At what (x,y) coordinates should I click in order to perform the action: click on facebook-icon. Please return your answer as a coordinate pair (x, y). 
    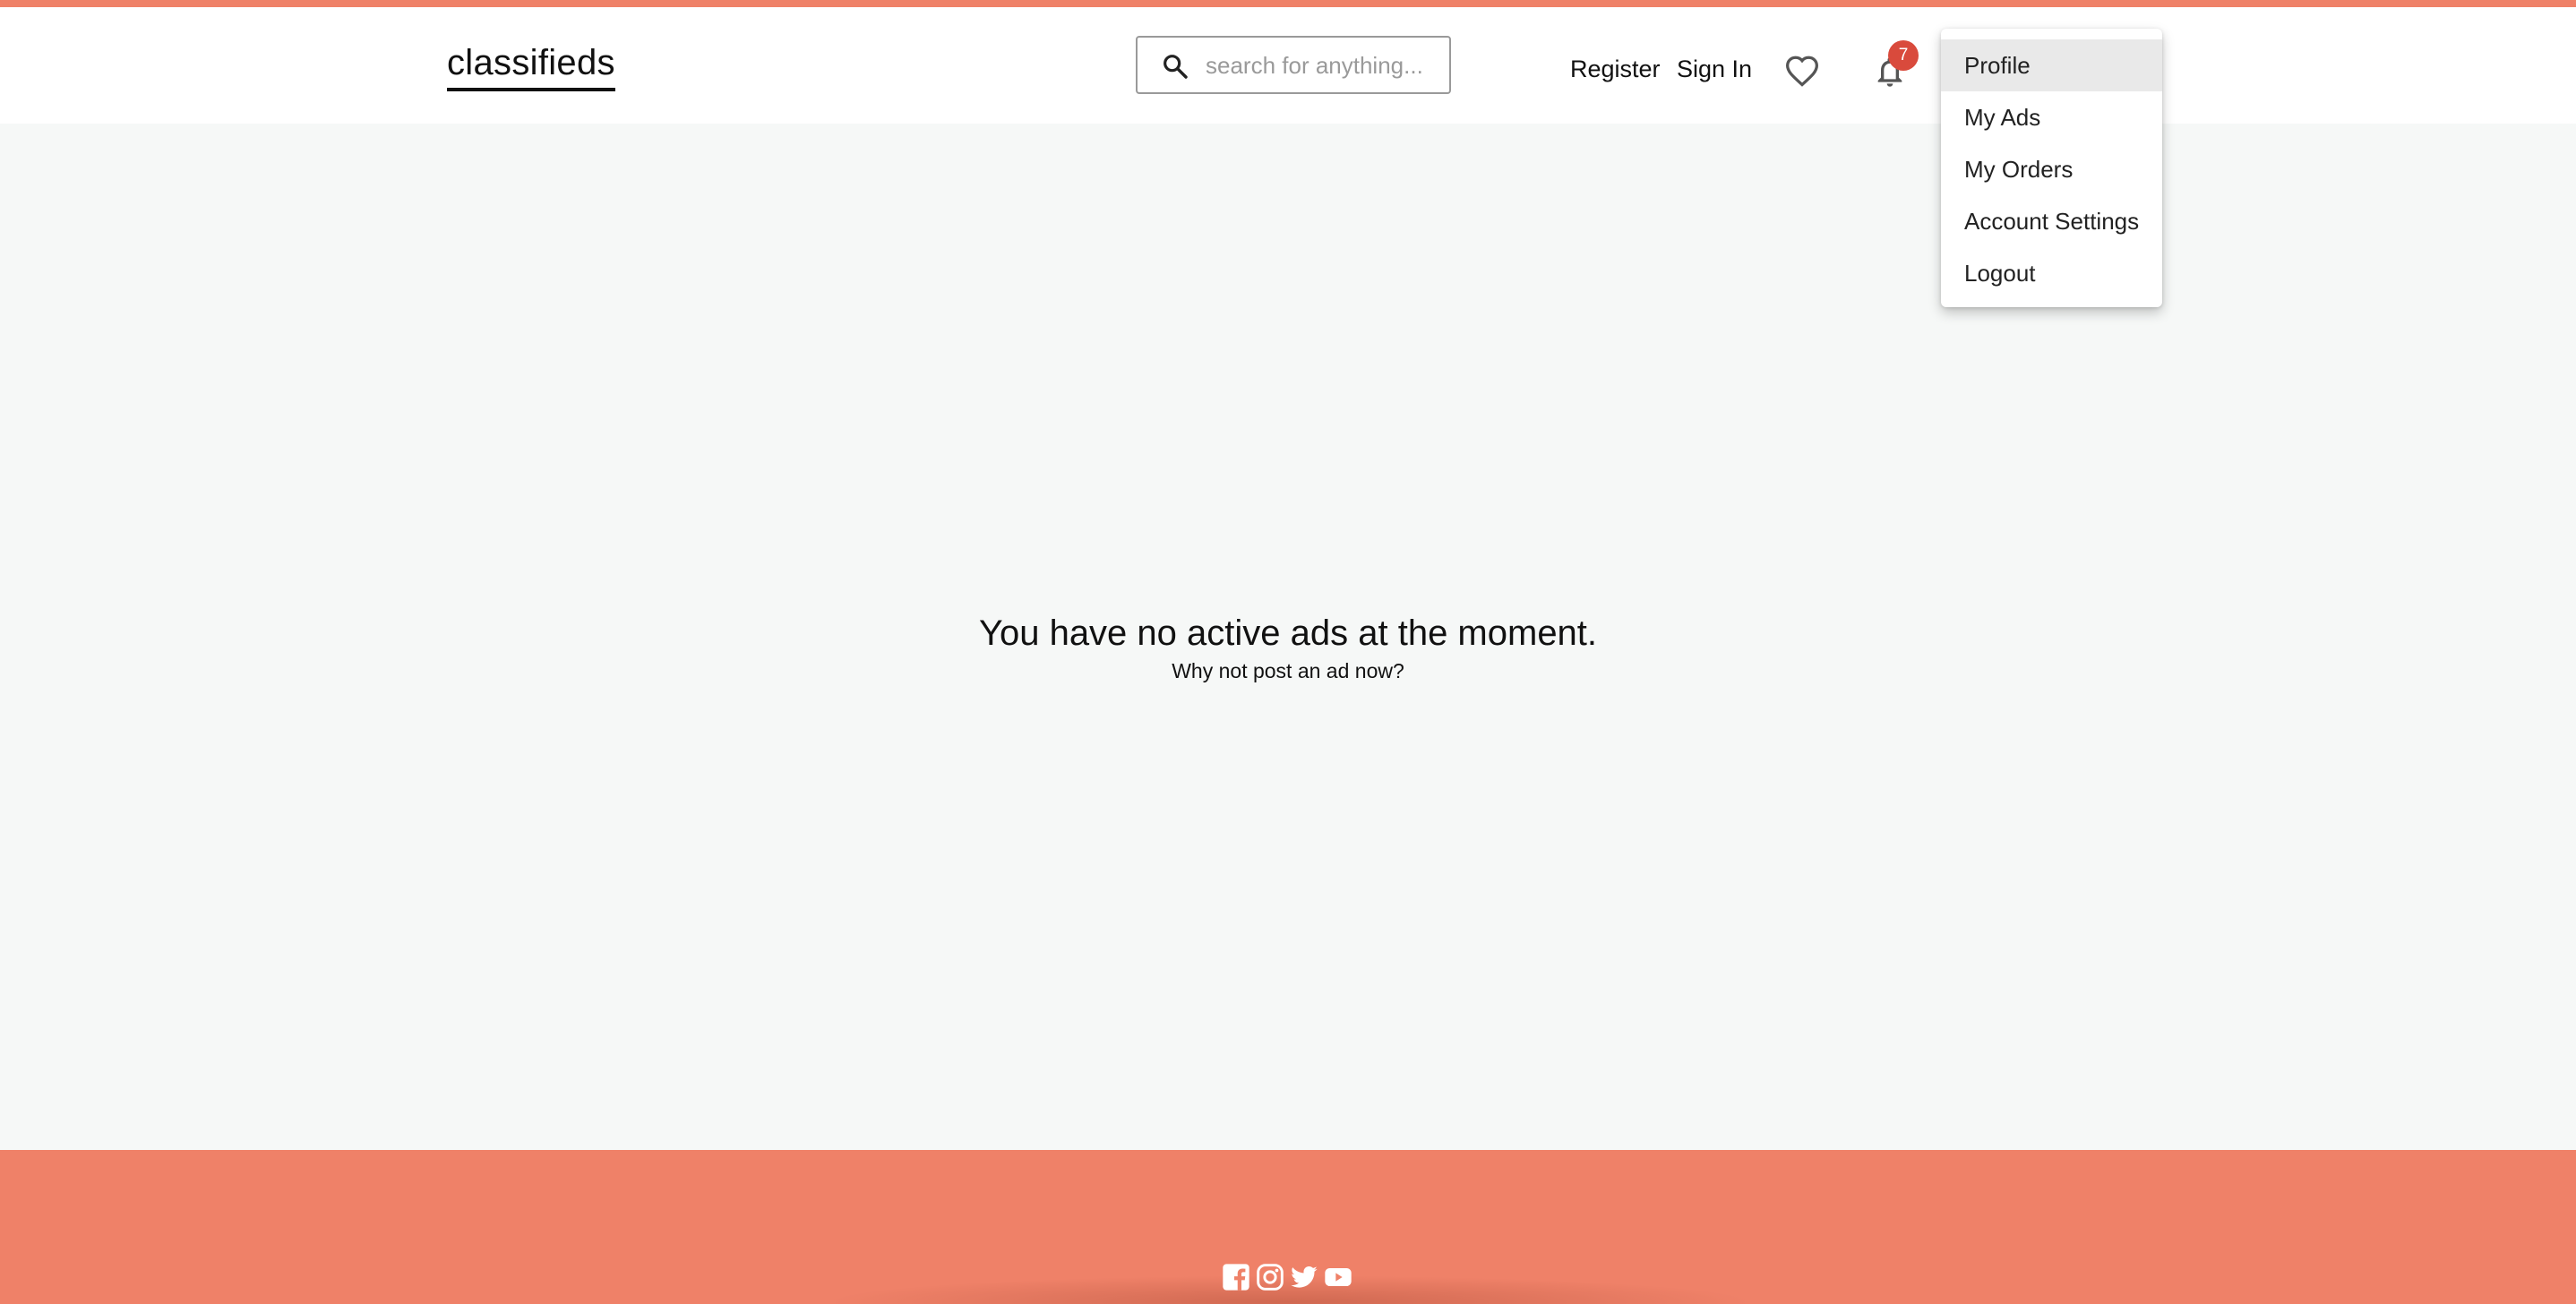
    Looking at the image, I should click on (1236, 1277).